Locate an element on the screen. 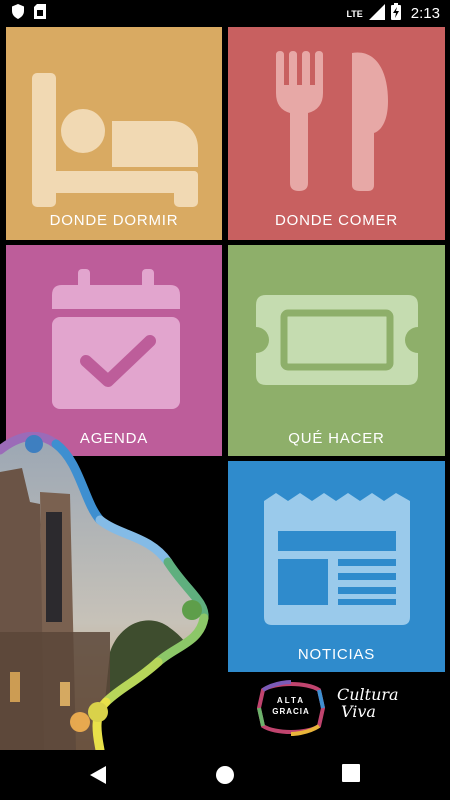 Image resolution: width=450 pixels, height=800 pixels. tile-que-hacer: QUÉ HACER is located at coordinates (336, 350).